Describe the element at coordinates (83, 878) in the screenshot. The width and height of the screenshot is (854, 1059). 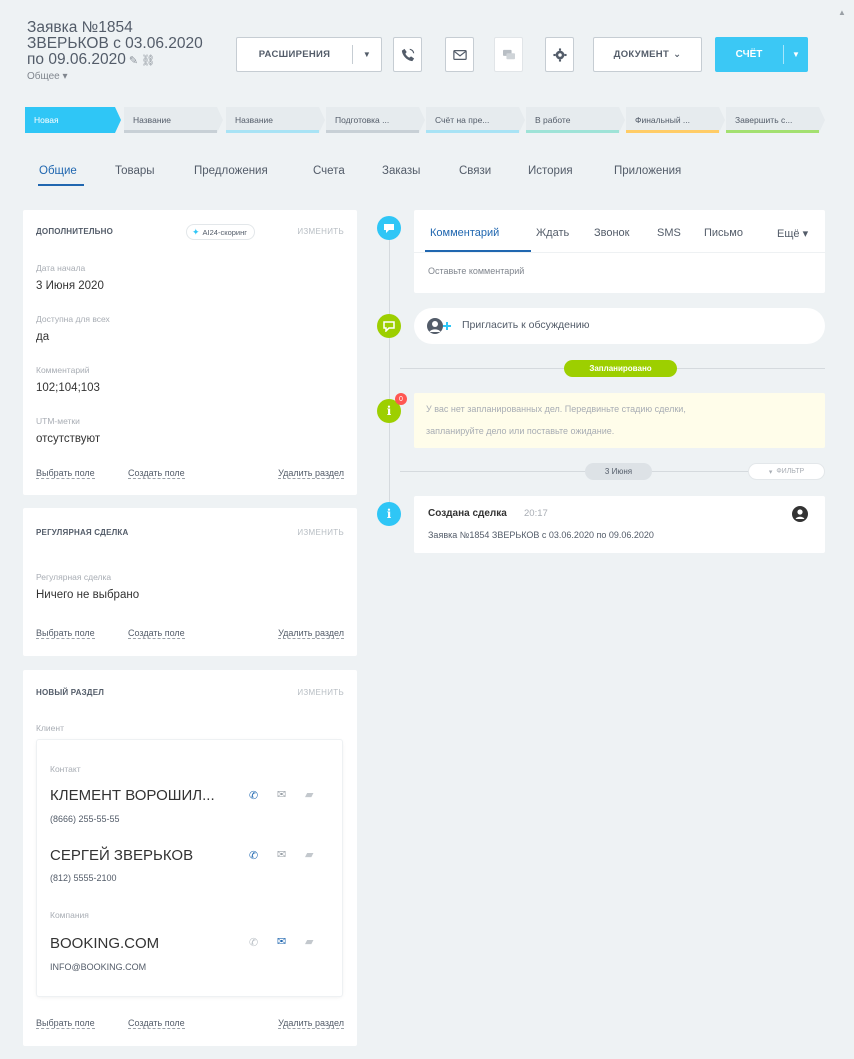
I see `contact-phone: (812) 5555-2100` at that location.